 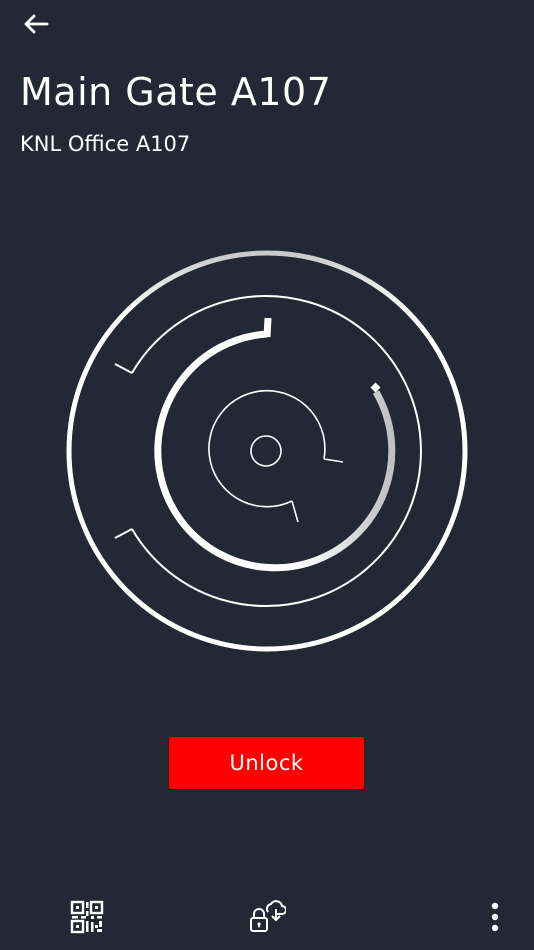 I want to click on fourth-ring, so click(x=267, y=448).